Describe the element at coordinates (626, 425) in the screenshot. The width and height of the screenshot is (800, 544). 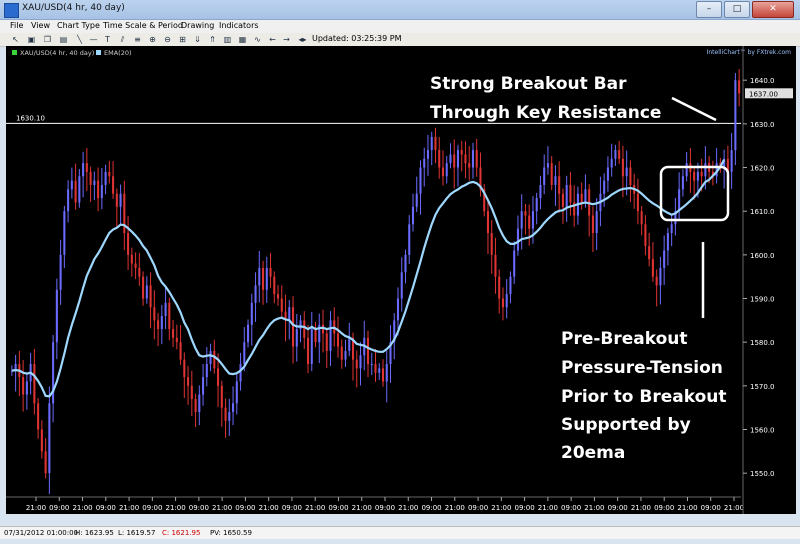
I see `annotation-pressure-line4: Supported by` at that location.